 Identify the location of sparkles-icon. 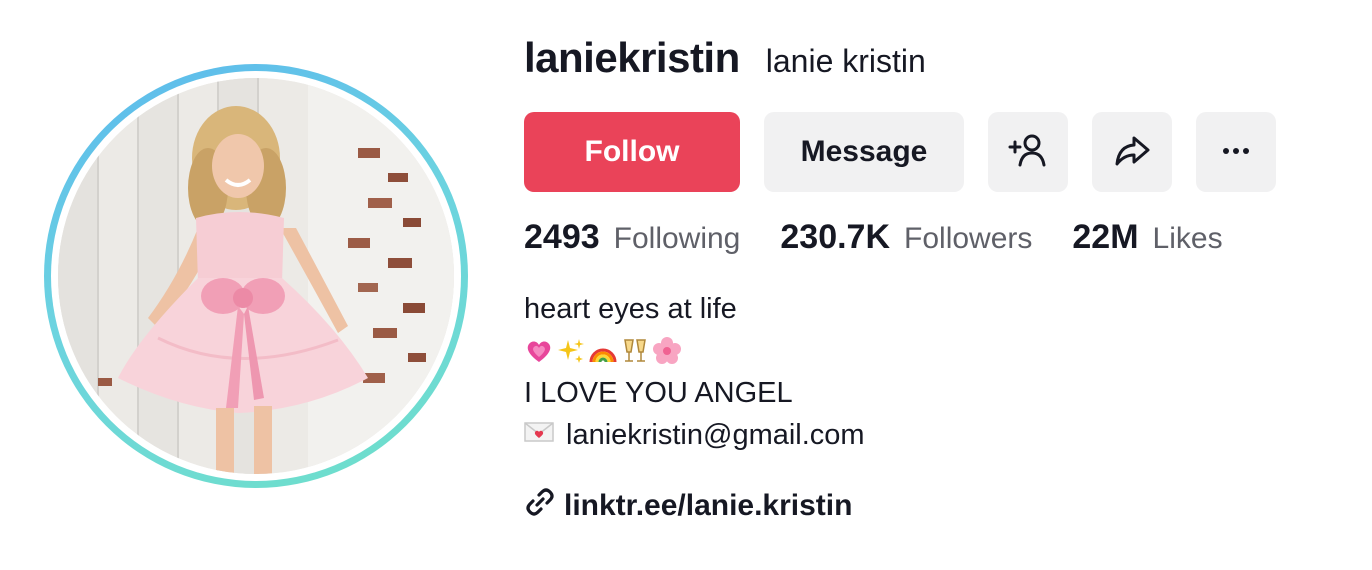
(571, 351).